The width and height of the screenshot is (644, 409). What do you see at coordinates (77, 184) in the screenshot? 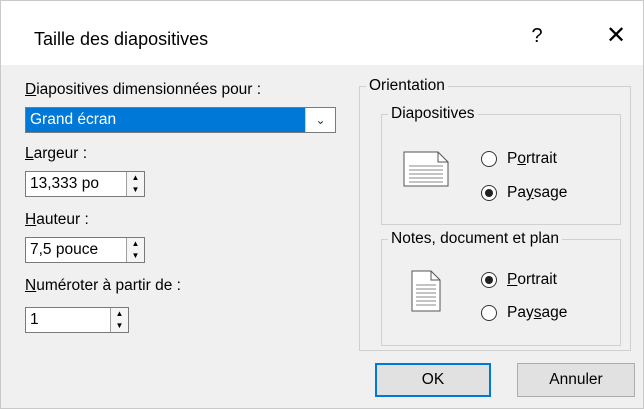
I see `width-value: 13,333 po` at bounding box center [77, 184].